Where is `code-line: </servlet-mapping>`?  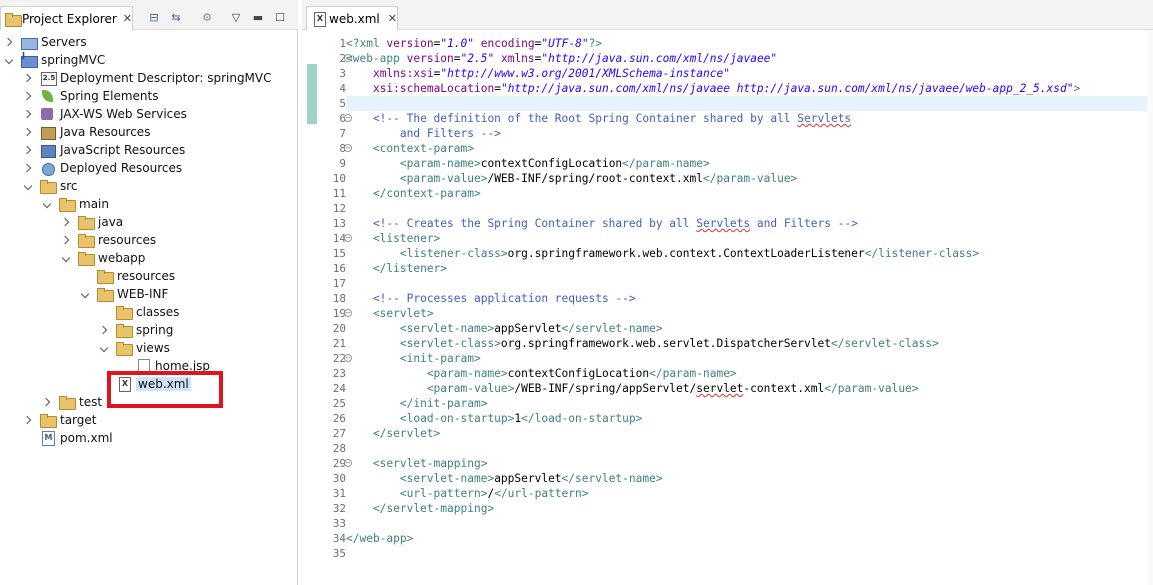 code-line: </servlet-mapping> is located at coordinates (749, 508).